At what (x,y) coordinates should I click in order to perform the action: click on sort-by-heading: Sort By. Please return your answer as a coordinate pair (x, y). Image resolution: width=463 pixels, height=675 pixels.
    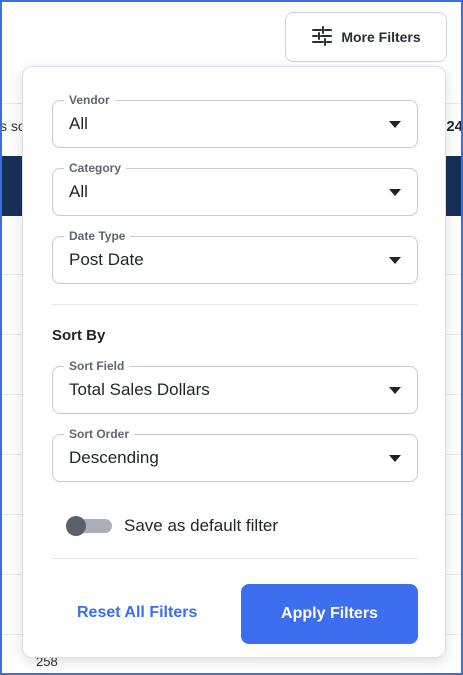
    Looking at the image, I should click on (79, 335).